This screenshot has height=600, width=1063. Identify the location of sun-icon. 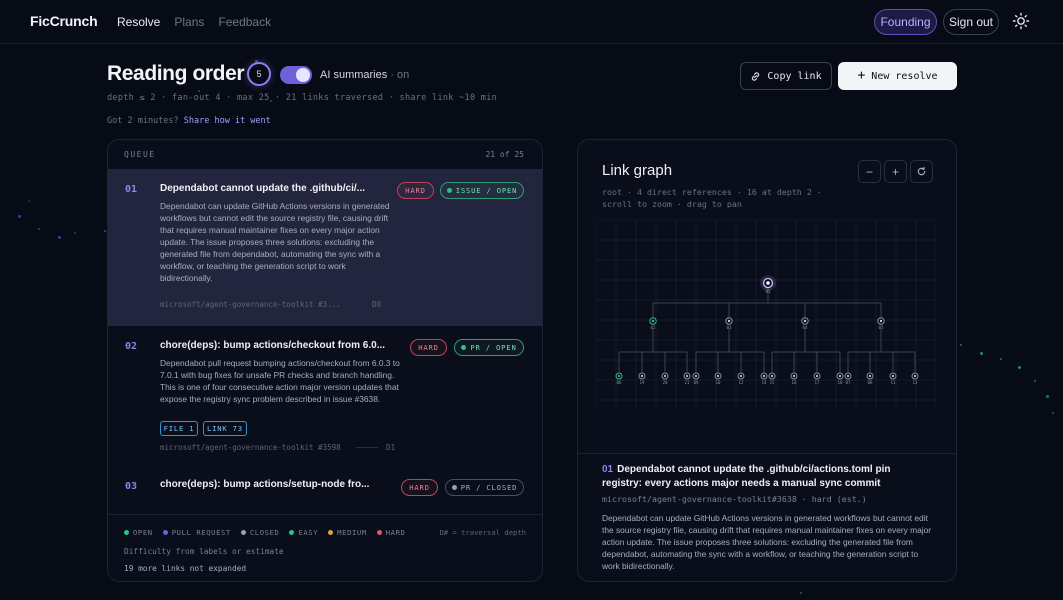
(1021, 21).